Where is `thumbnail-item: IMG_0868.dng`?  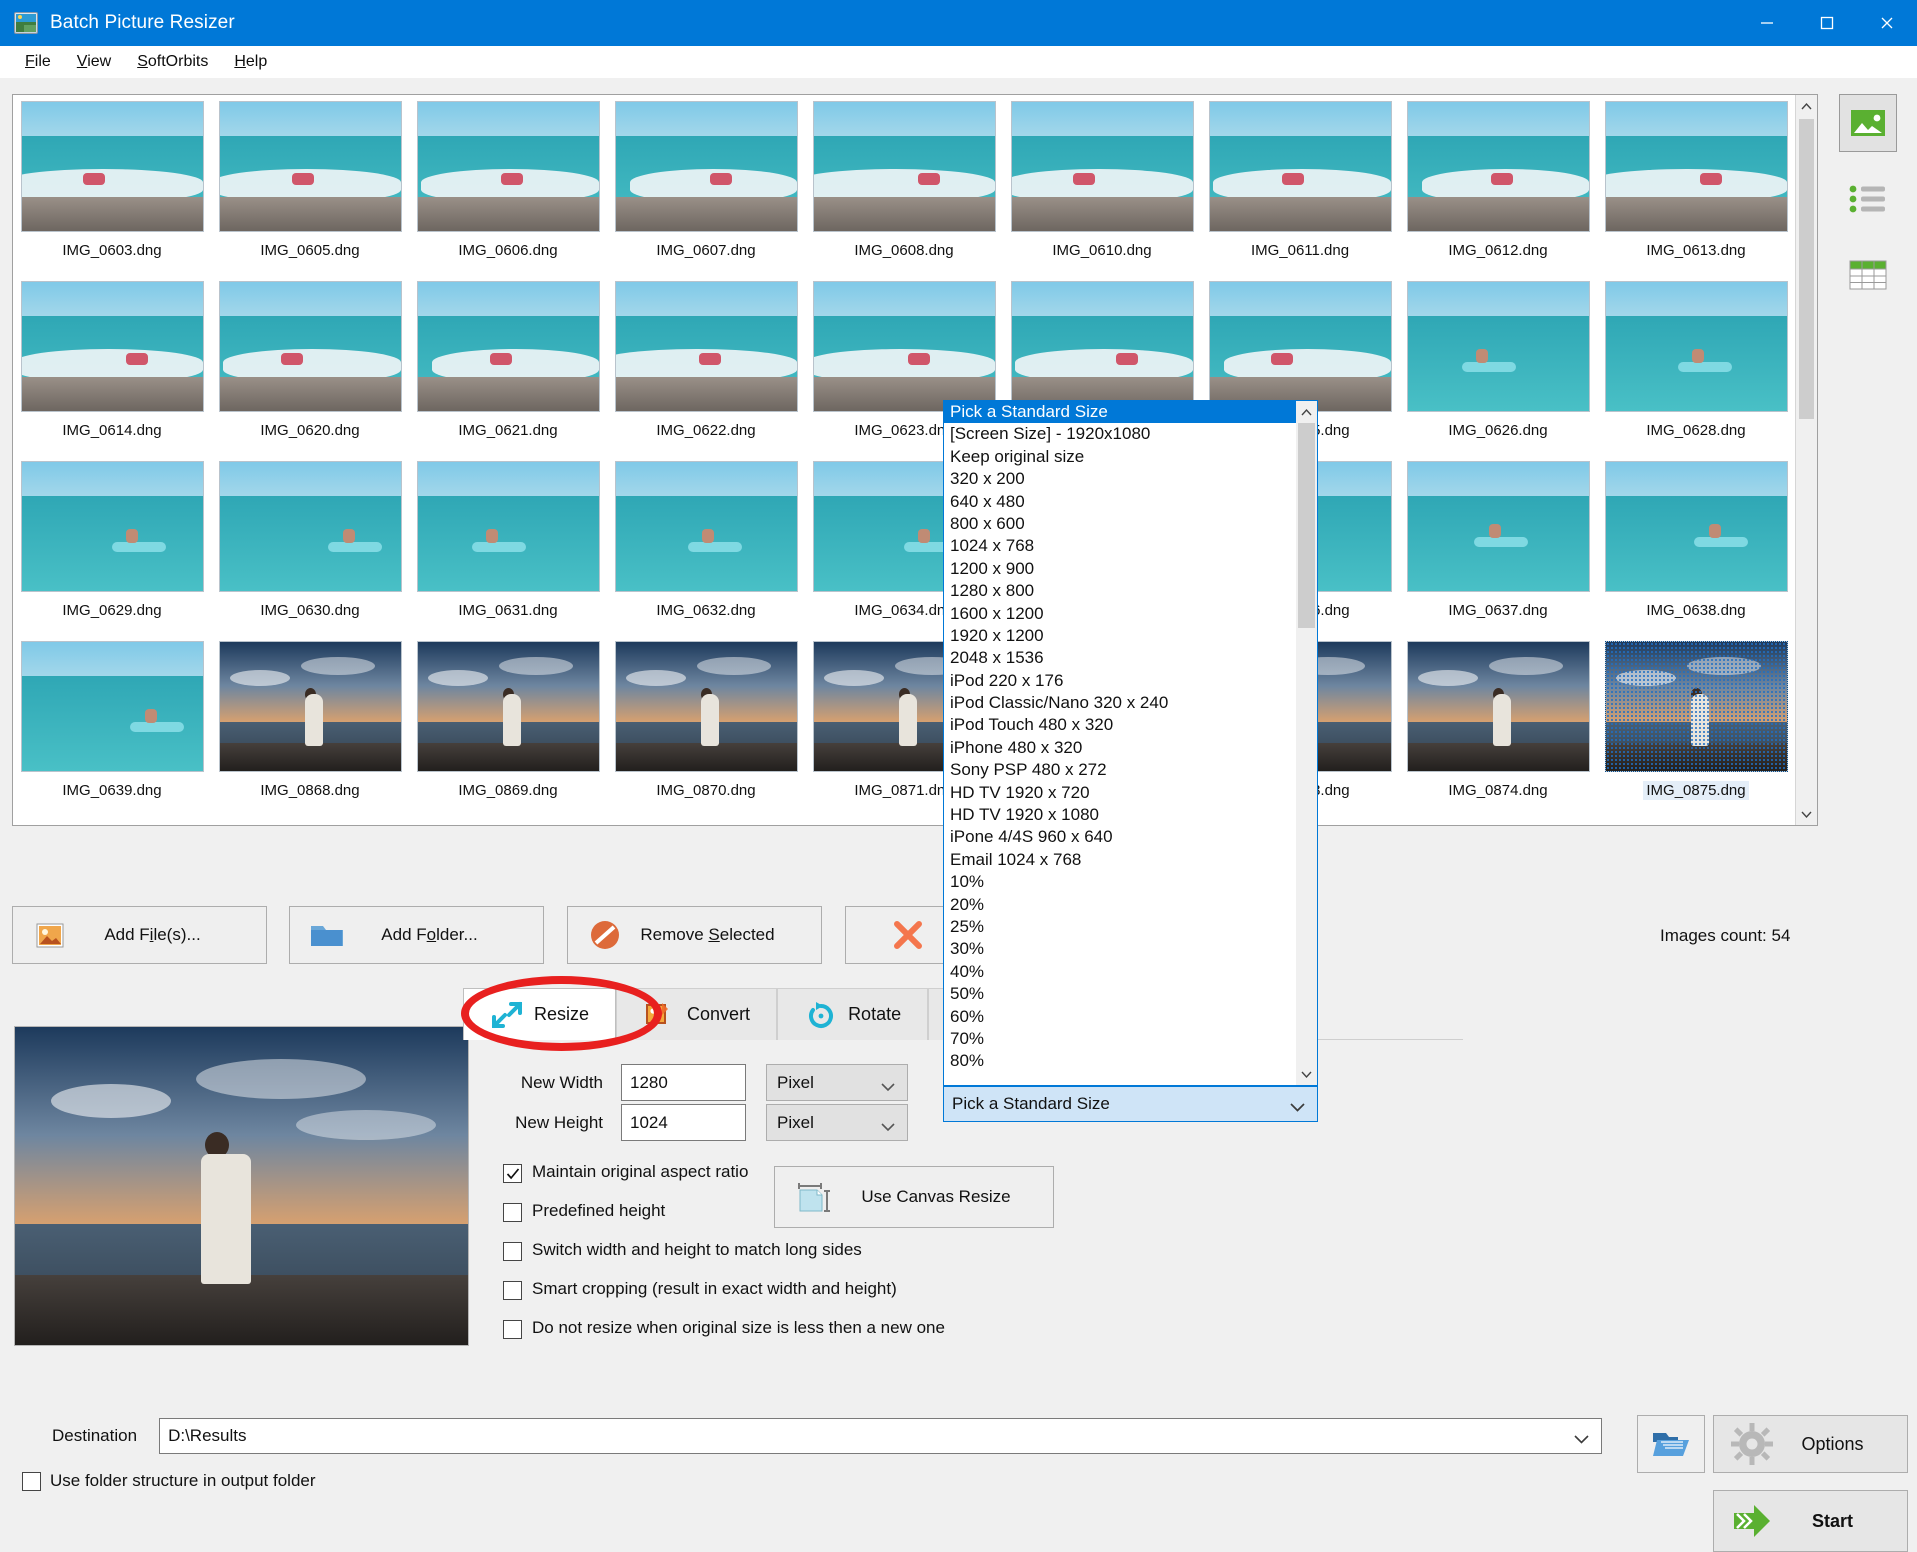 thumbnail-item: IMG_0868.dng is located at coordinates (310, 725).